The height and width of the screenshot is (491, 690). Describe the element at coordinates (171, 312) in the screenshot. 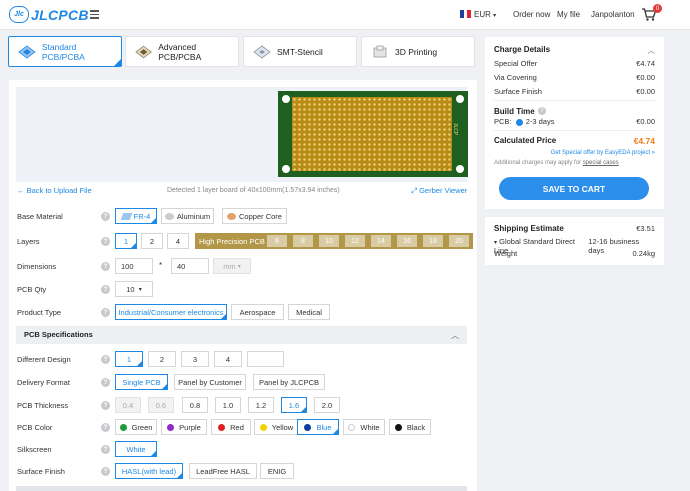

I see `product-type-industrial: Industrial/Consumer electronics` at that location.